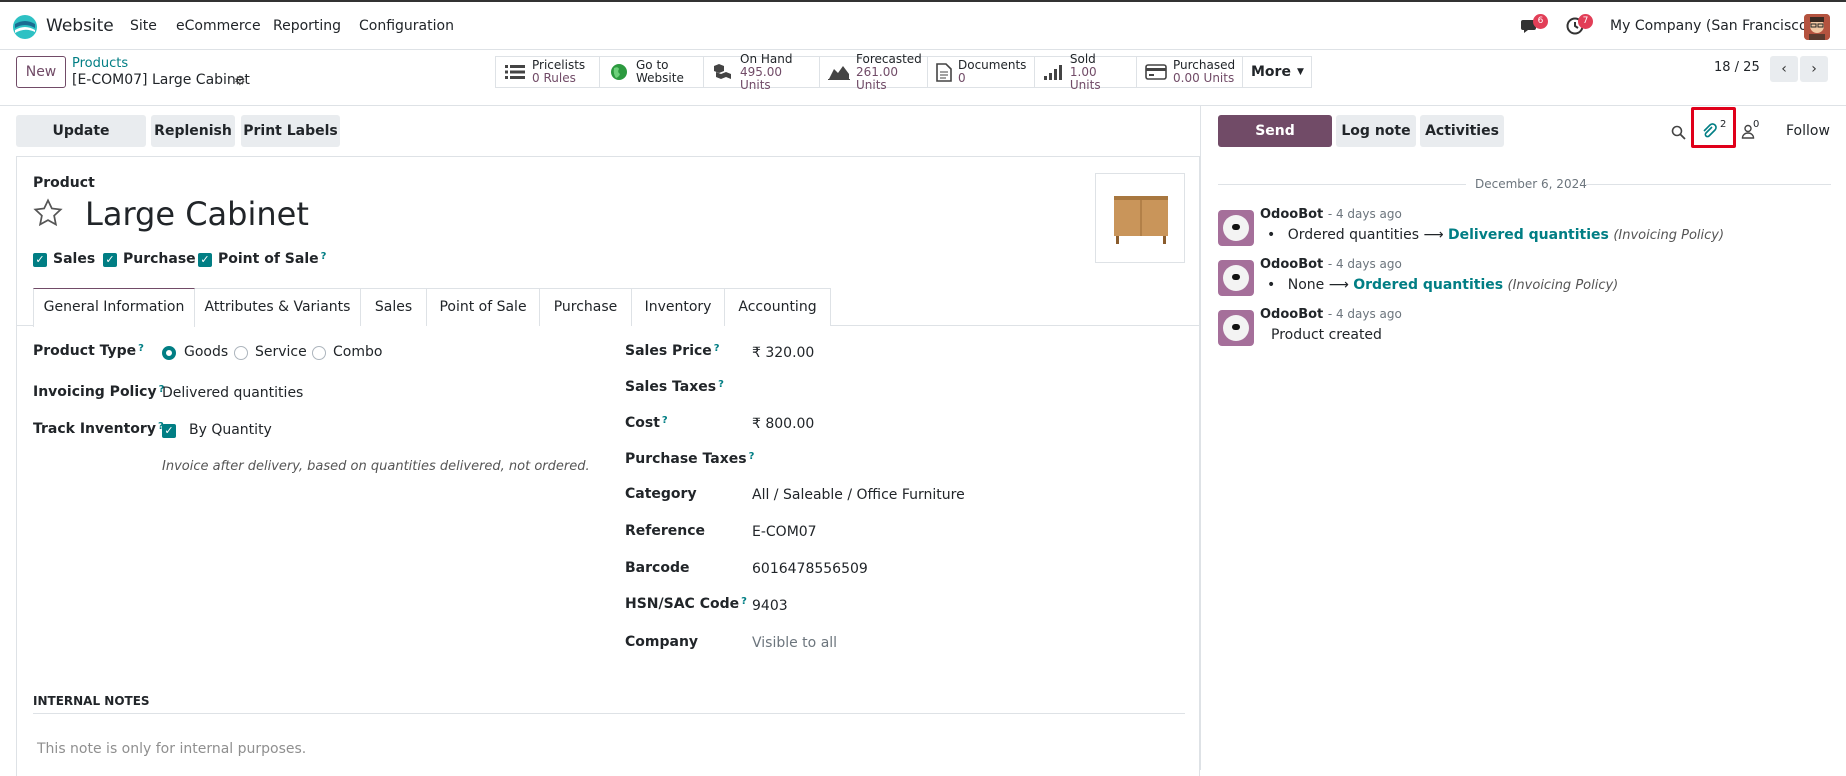 This screenshot has height=776, width=1846. Describe the element at coordinates (48, 213) in the screenshot. I see `star-icon` at that location.